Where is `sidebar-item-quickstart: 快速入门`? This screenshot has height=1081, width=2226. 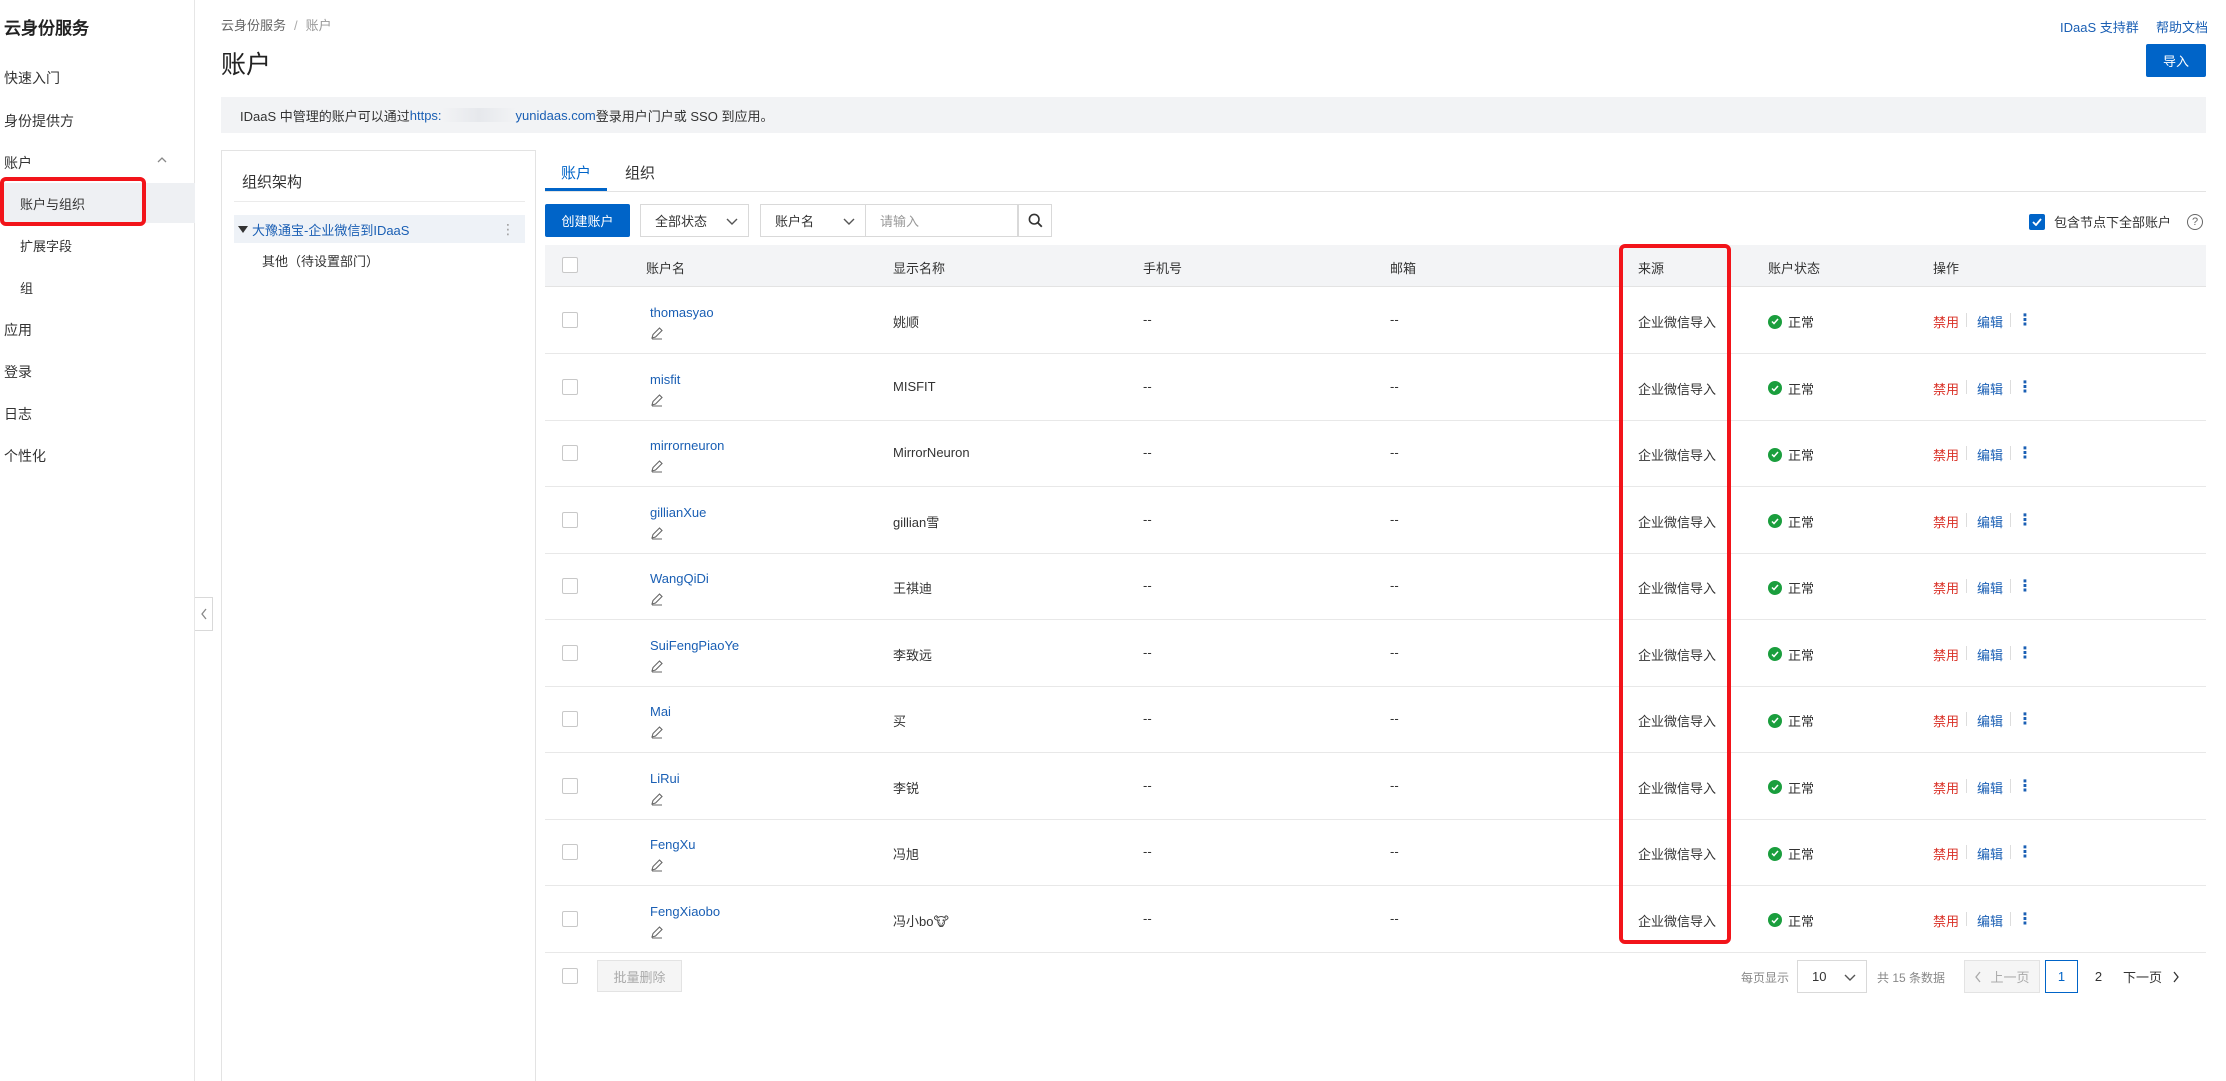
sidebar-item-quickstart: 快速入门 is located at coordinates (32, 78).